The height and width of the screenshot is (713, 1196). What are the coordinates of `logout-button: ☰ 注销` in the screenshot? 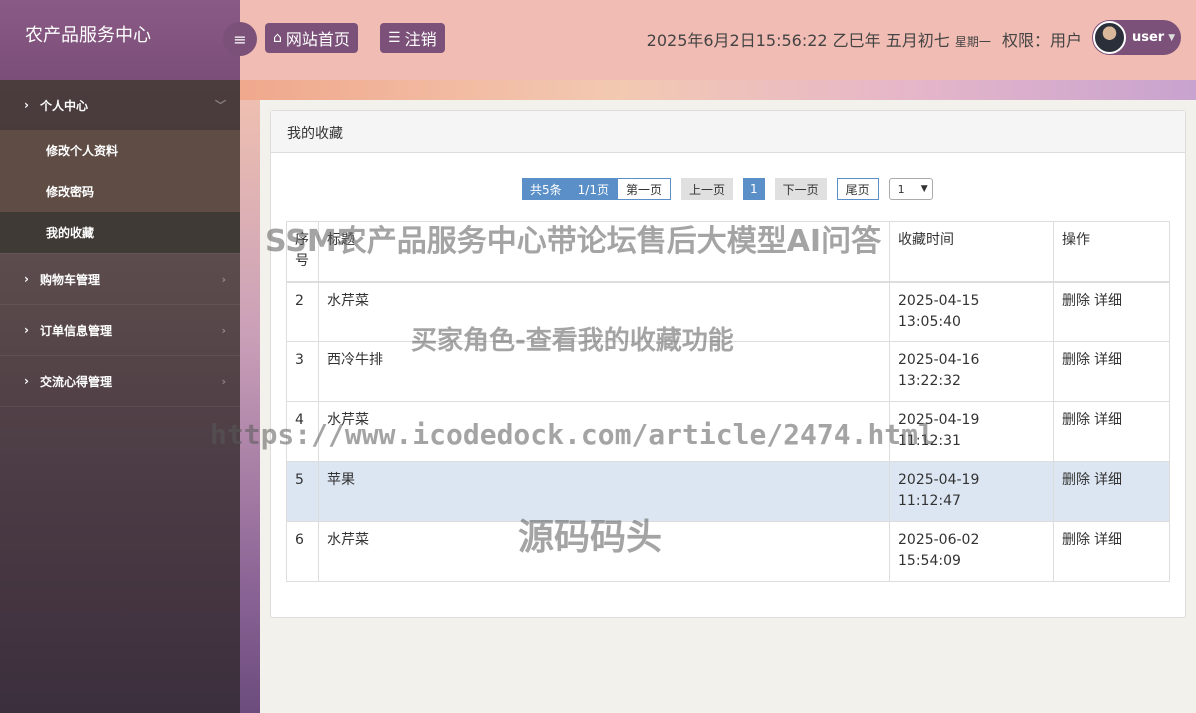 It's located at (412, 38).